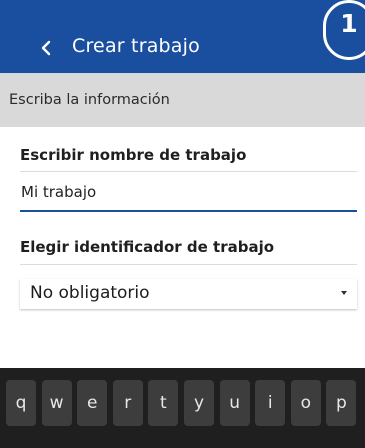  Describe the element at coordinates (188, 294) in the screenshot. I see `job-id-select: No obligatorio` at that location.